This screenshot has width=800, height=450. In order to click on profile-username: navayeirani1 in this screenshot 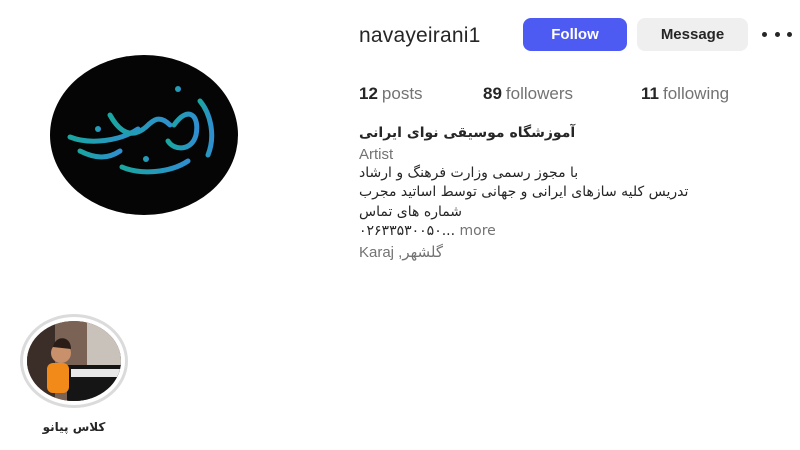, I will do `click(420, 35)`.